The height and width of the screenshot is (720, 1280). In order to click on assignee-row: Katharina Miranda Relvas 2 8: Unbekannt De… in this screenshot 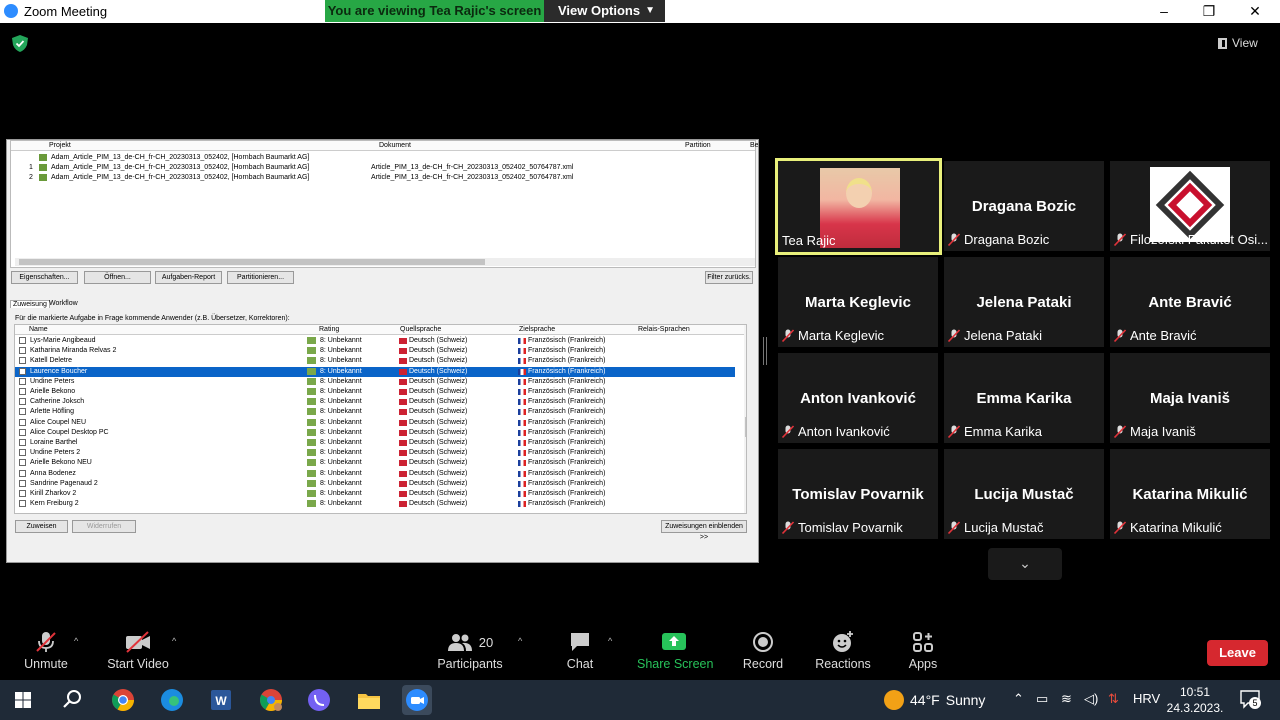, I will do `click(375, 351)`.